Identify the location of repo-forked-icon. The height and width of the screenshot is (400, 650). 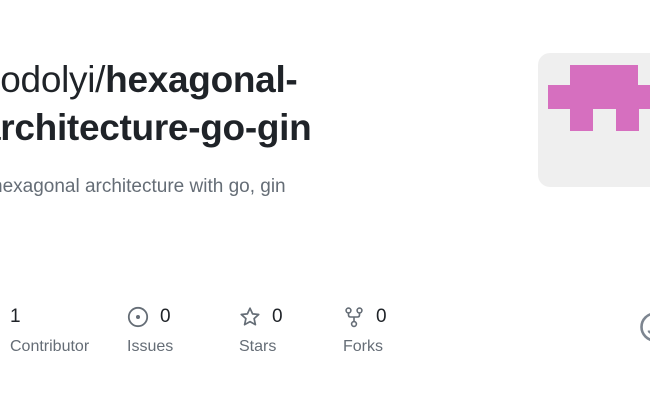
(354, 317).